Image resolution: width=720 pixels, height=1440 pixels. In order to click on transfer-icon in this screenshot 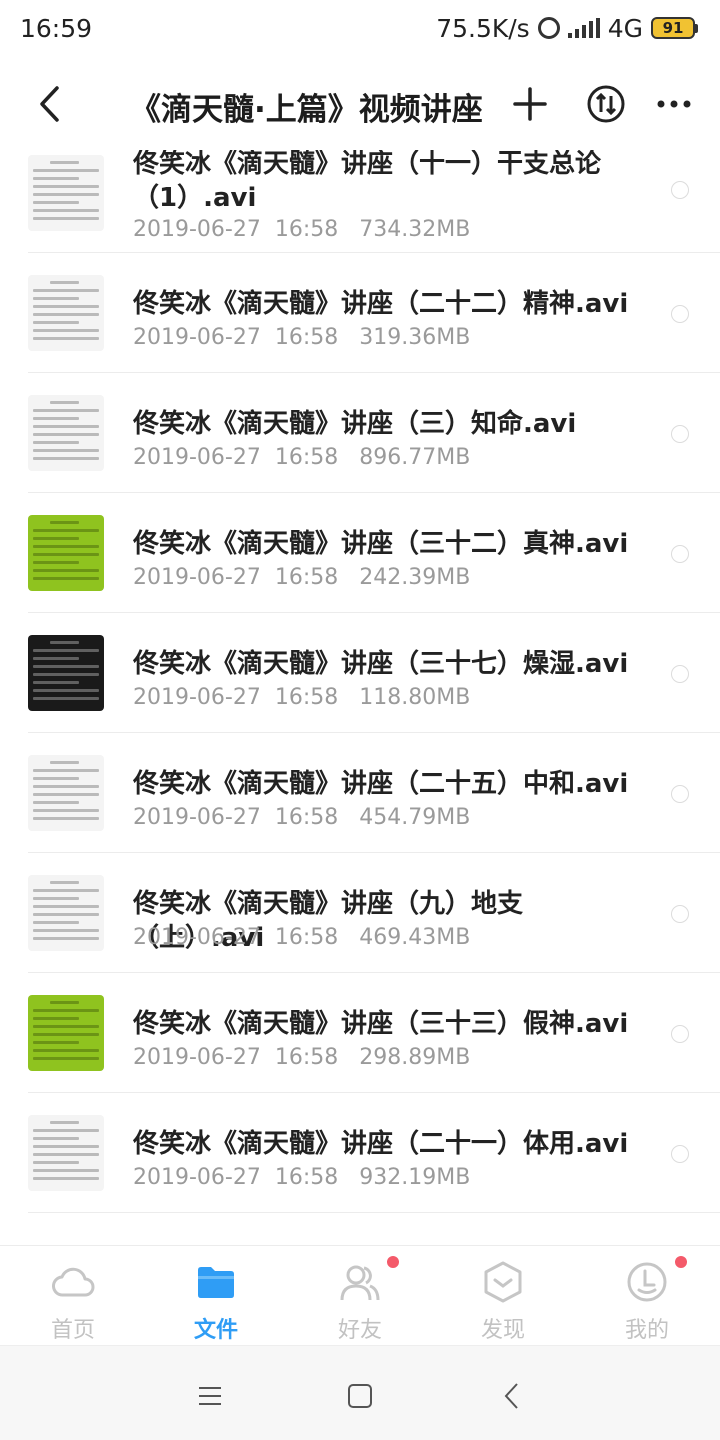, I will do `click(606, 104)`.